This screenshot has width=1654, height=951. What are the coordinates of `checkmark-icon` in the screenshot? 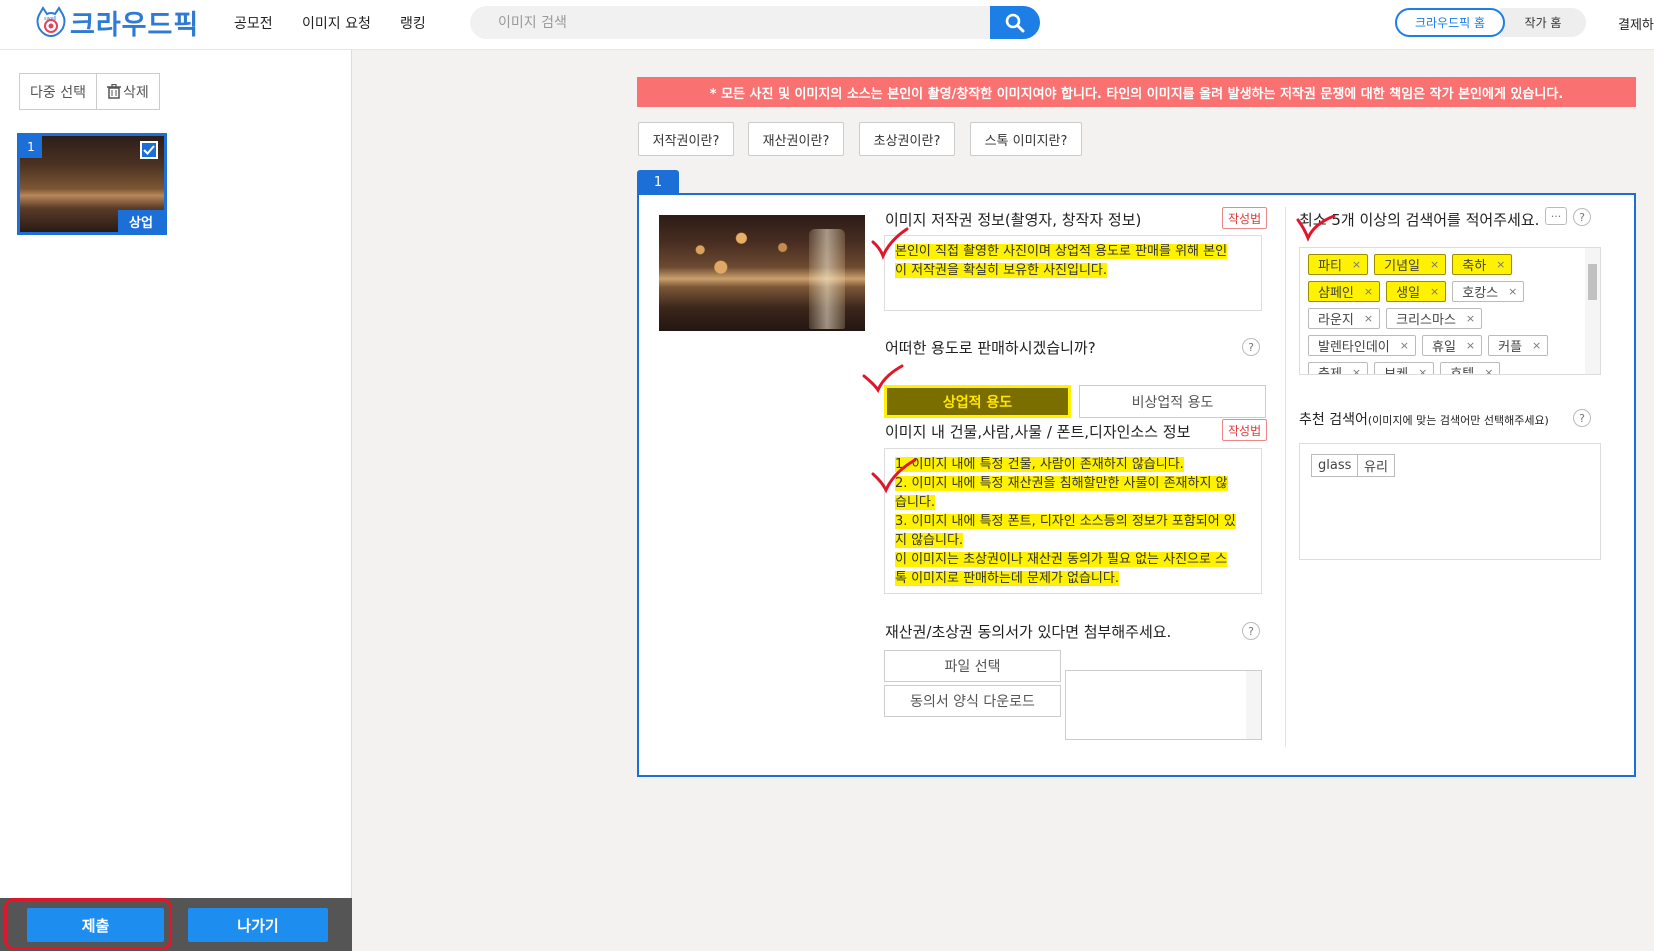 It's located at (149, 150).